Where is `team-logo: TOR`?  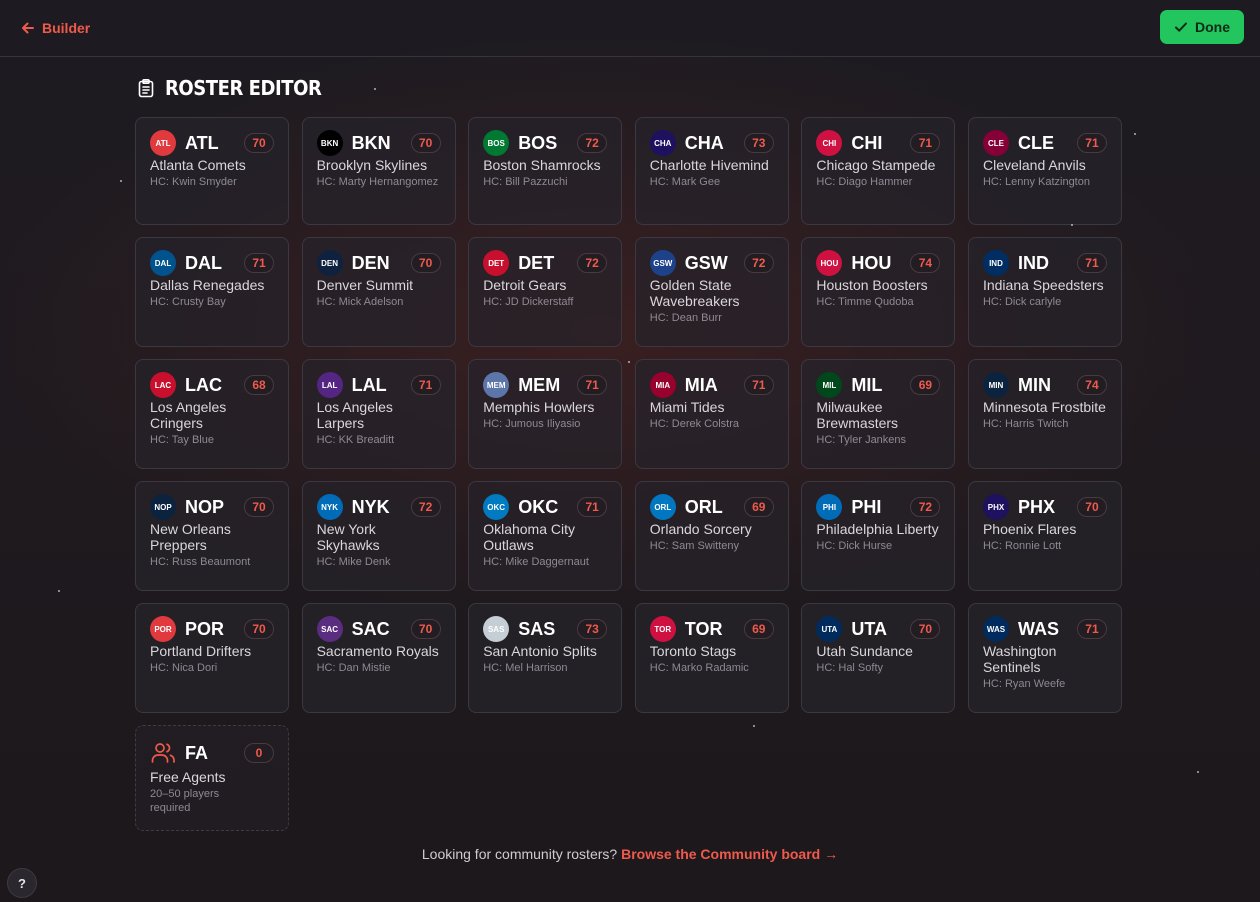
team-logo: TOR is located at coordinates (662, 629).